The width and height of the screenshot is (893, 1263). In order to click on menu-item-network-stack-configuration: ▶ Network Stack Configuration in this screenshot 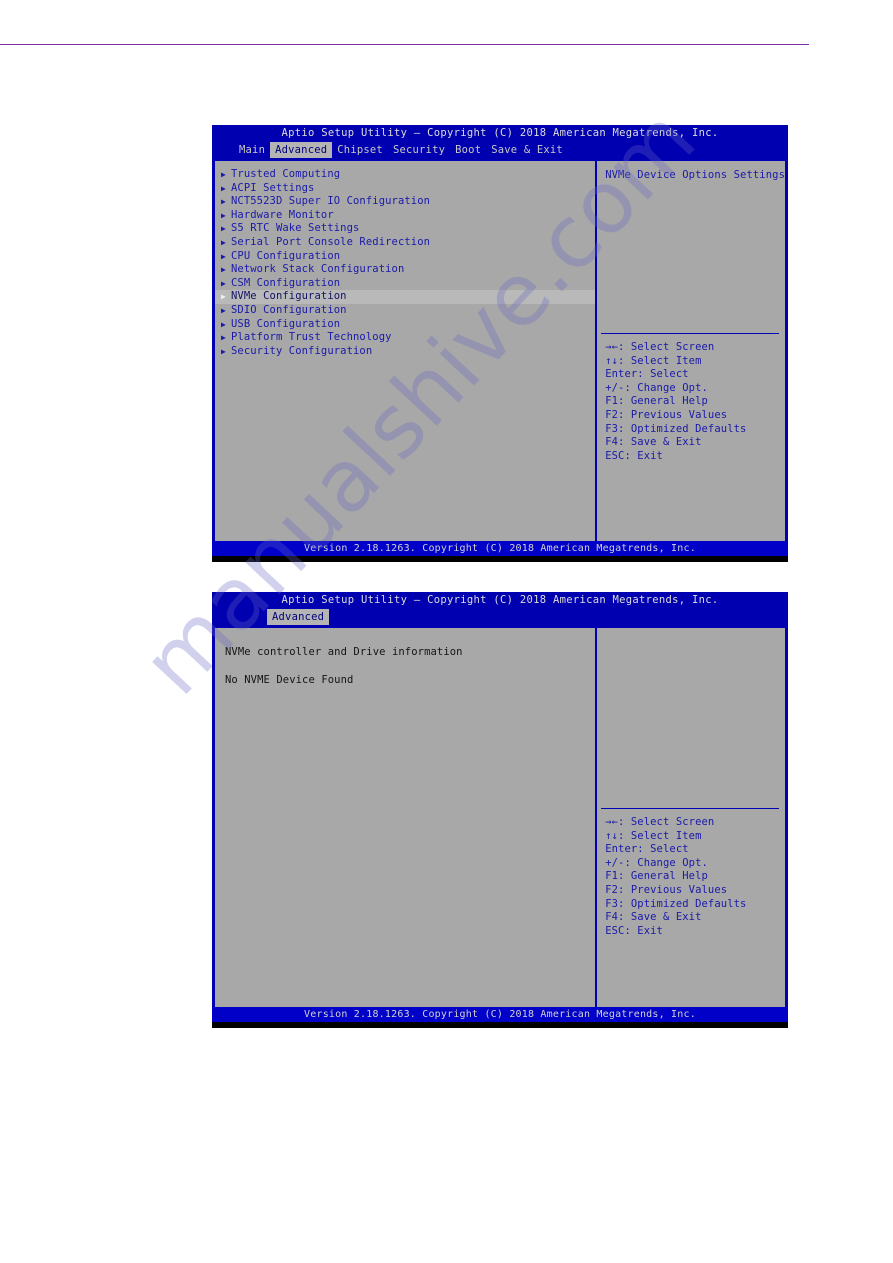, I will do `click(405, 270)`.